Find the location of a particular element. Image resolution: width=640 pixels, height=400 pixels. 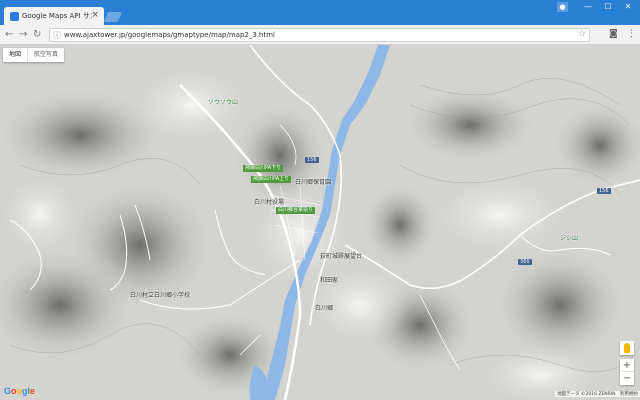

bookmark-star-icon: ☆ is located at coordinates (582, 34).